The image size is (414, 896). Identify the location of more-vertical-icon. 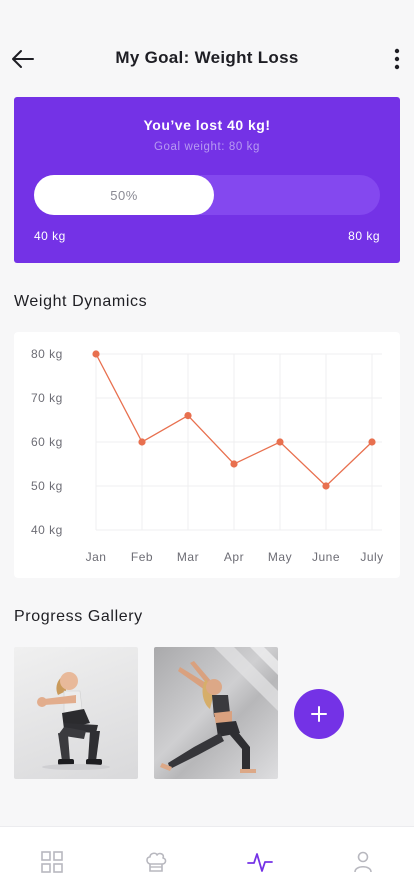
(397, 59).